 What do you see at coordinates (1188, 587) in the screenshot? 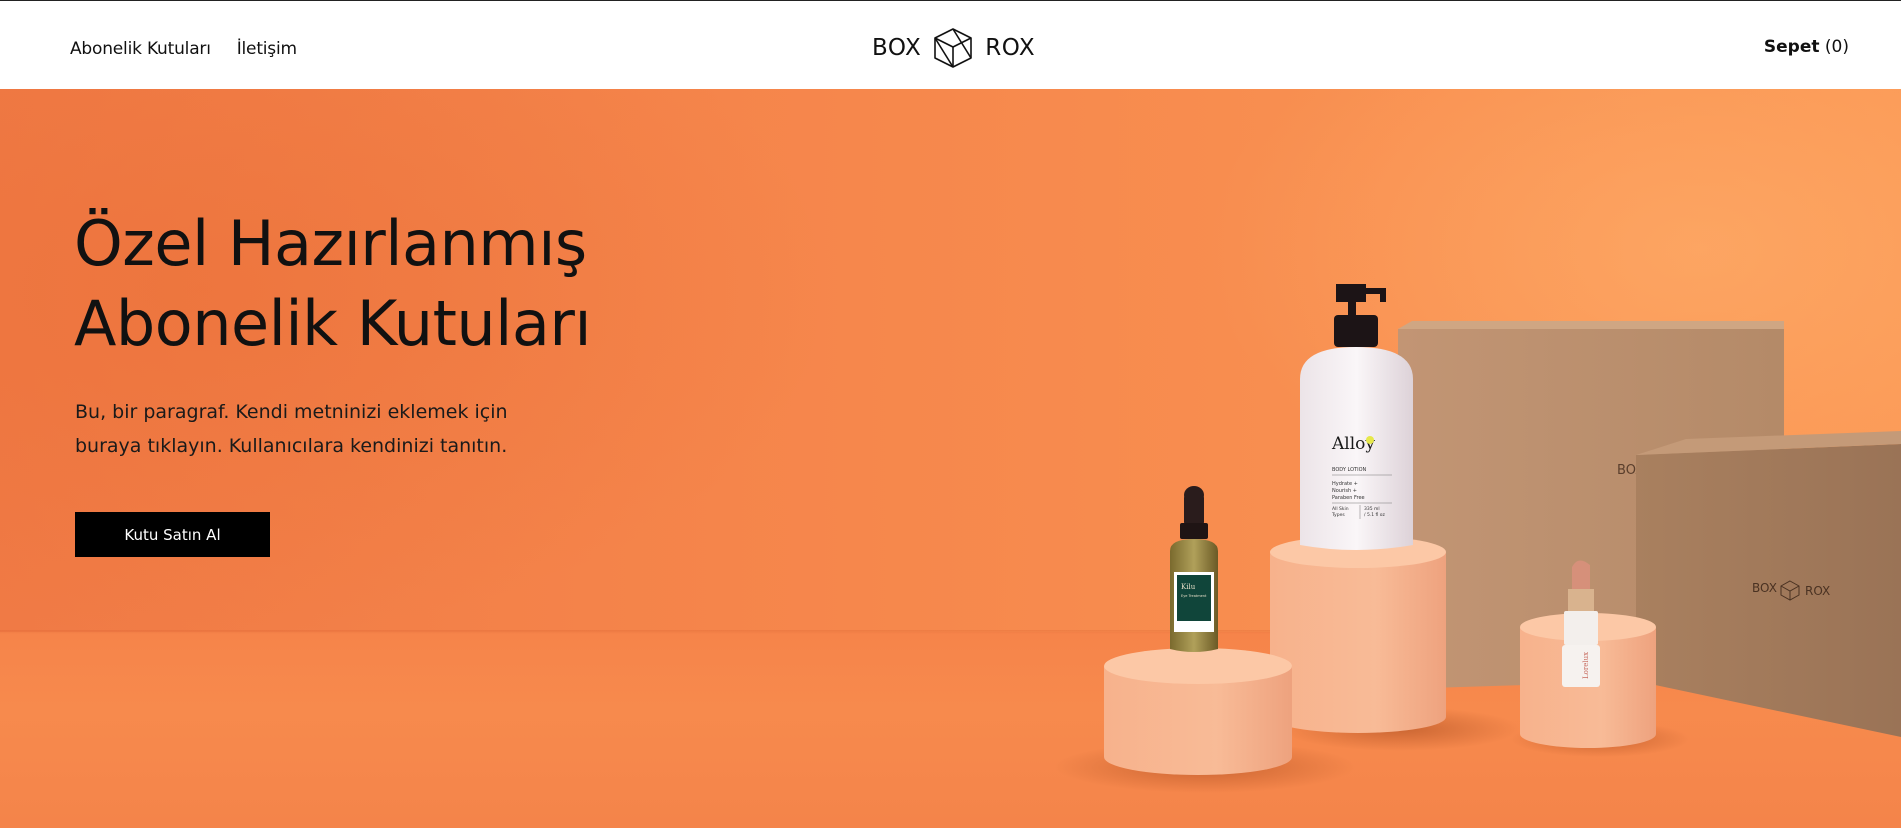
I see `serum-brand: Kilu` at bounding box center [1188, 587].